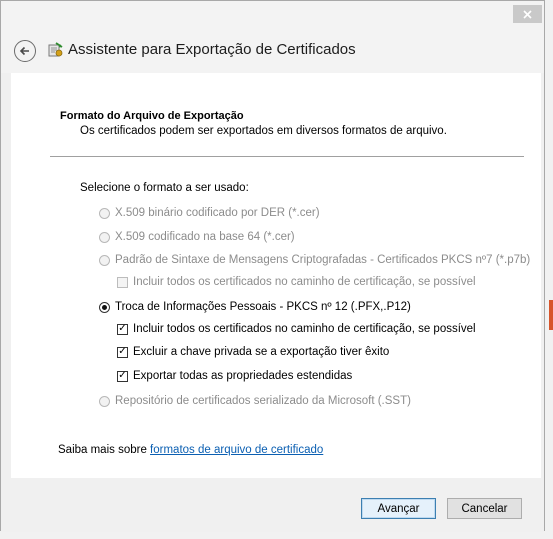 The image size is (553, 539). What do you see at coordinates (398, 508) in the screenshot?
I see `next-button: Avançar` at bounding box center [398, 508].